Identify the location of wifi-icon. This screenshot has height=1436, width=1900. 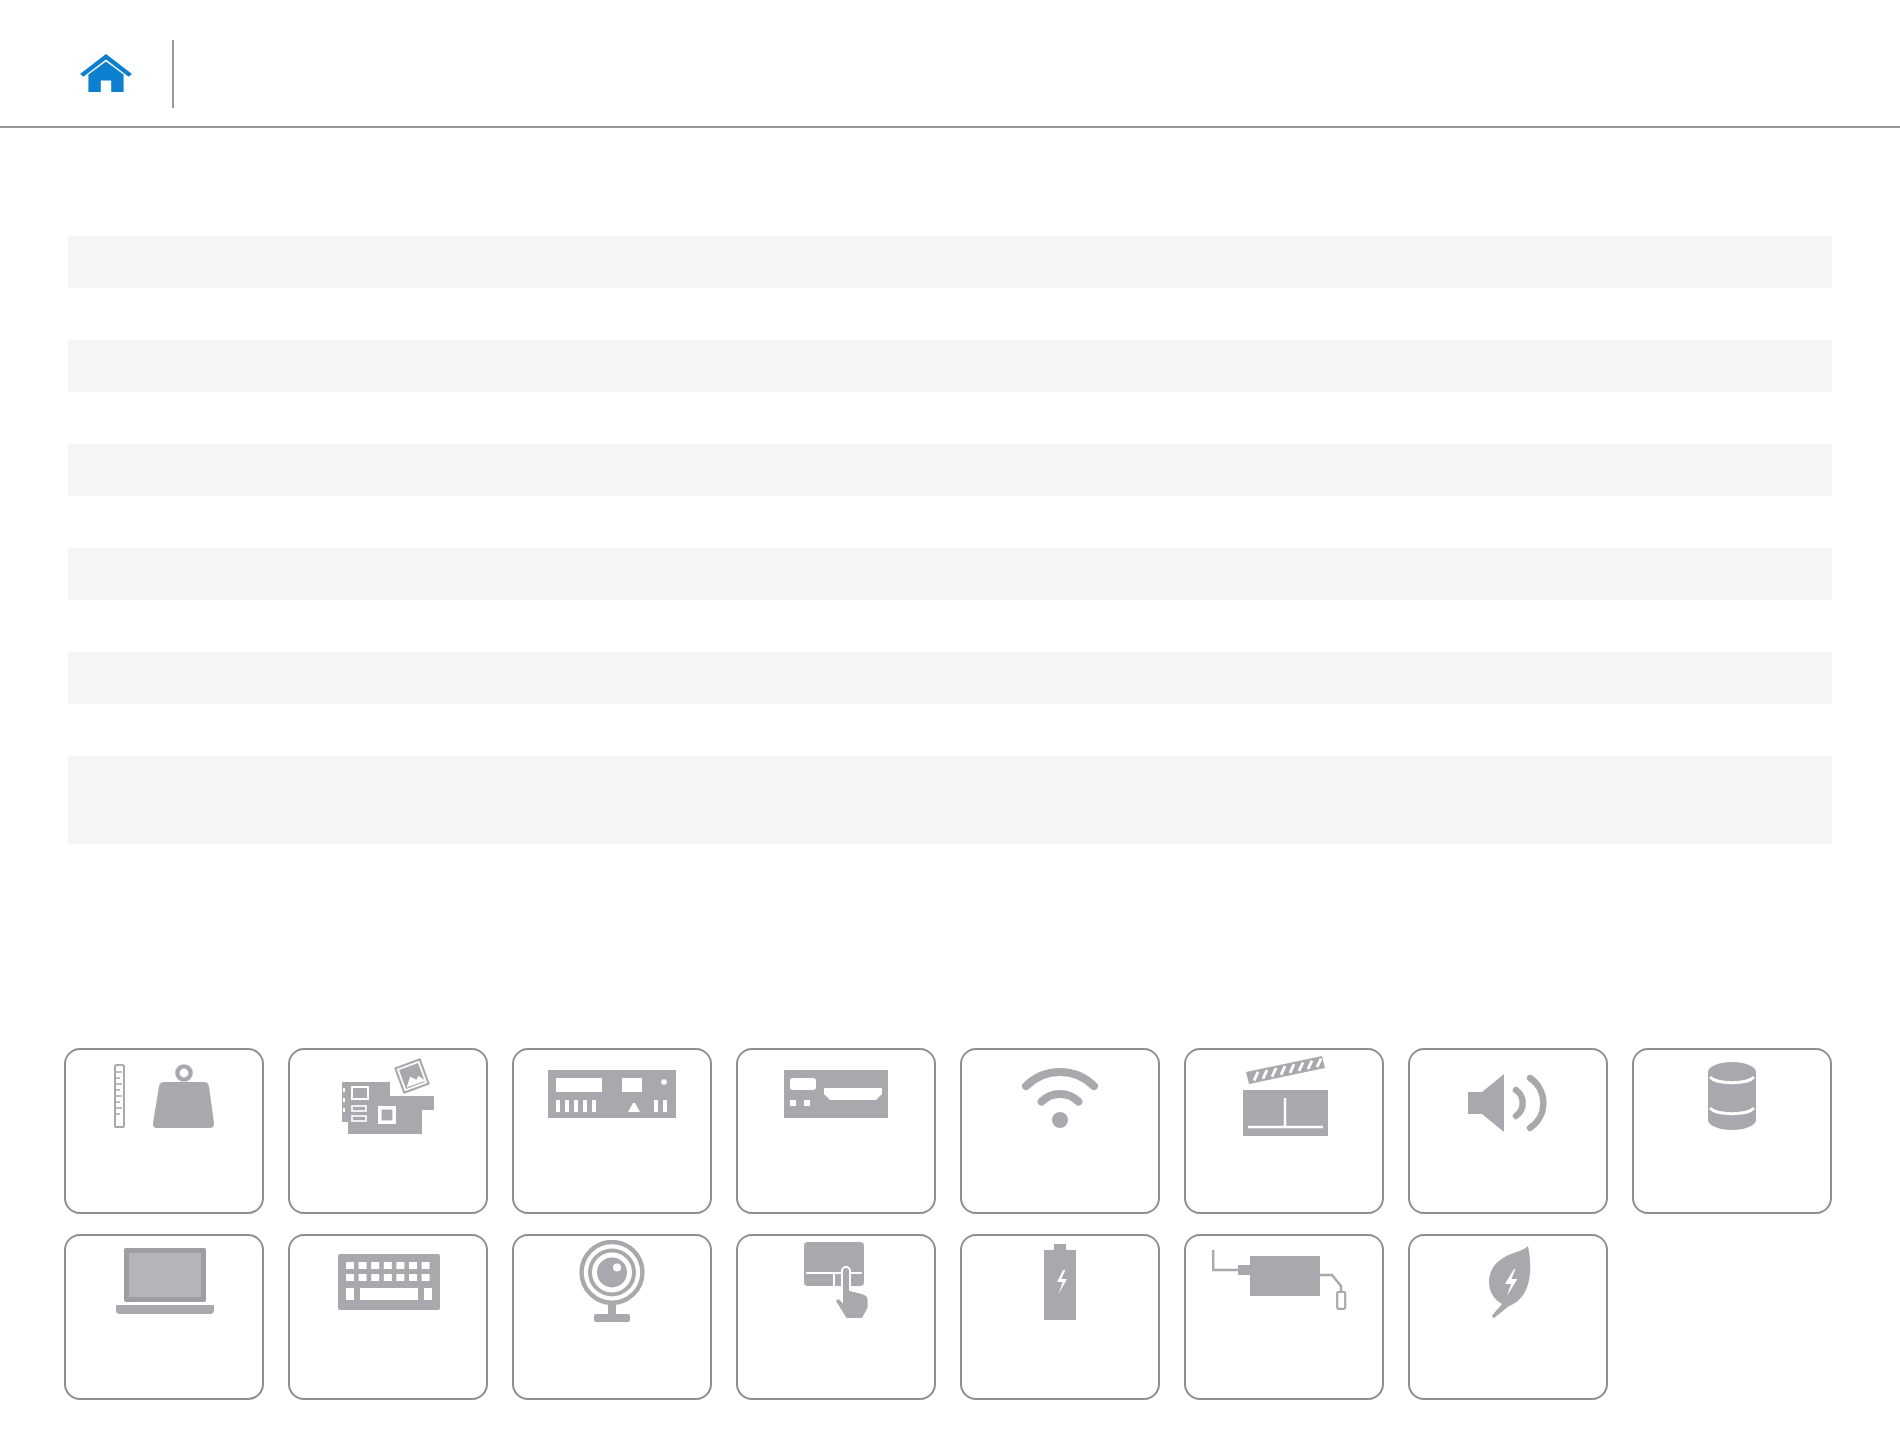
(1060, 1095).